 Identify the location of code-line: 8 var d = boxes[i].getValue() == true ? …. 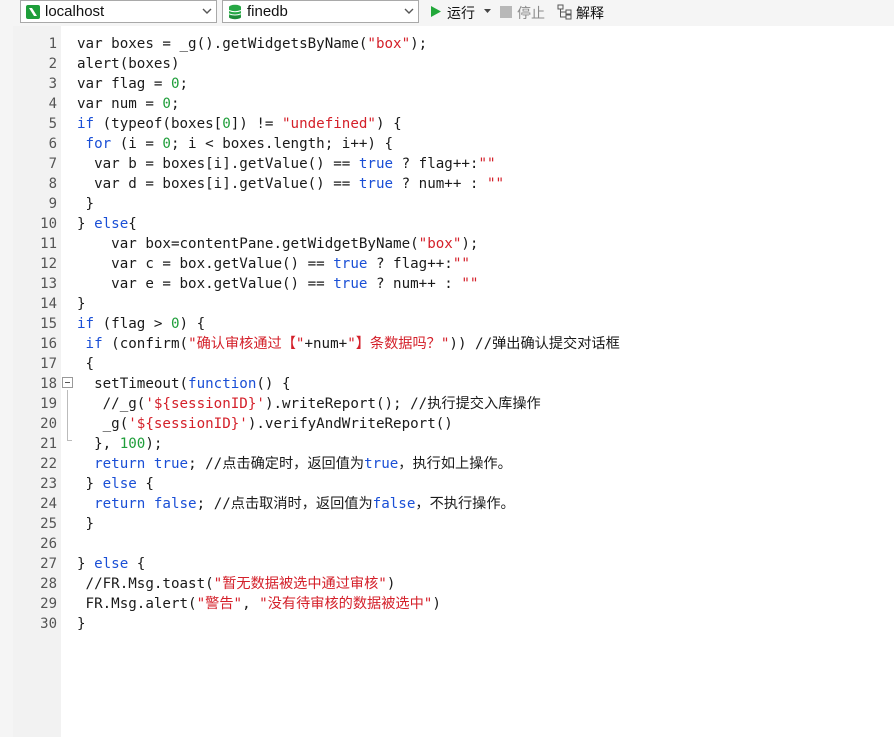
(447, 184).